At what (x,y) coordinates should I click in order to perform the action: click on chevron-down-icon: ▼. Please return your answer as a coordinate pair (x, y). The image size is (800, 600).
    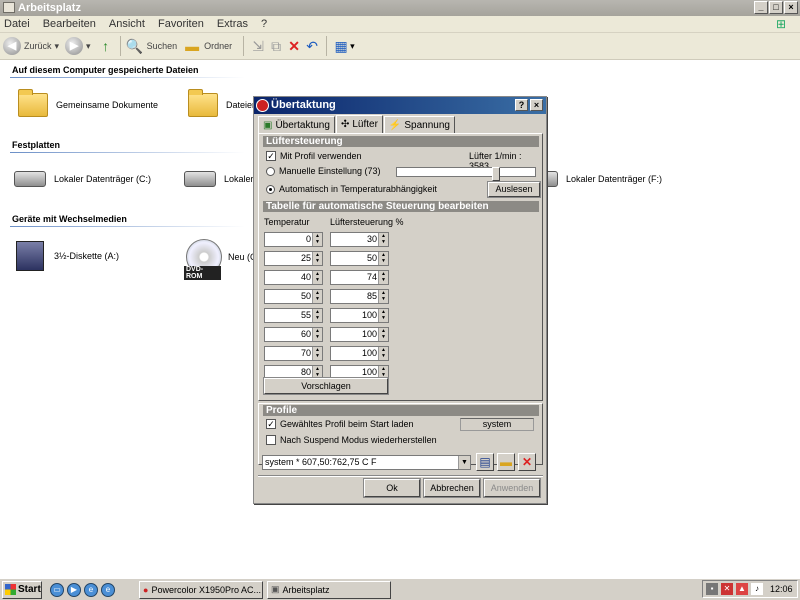
    Looking at the image, I should click on (464, 462).